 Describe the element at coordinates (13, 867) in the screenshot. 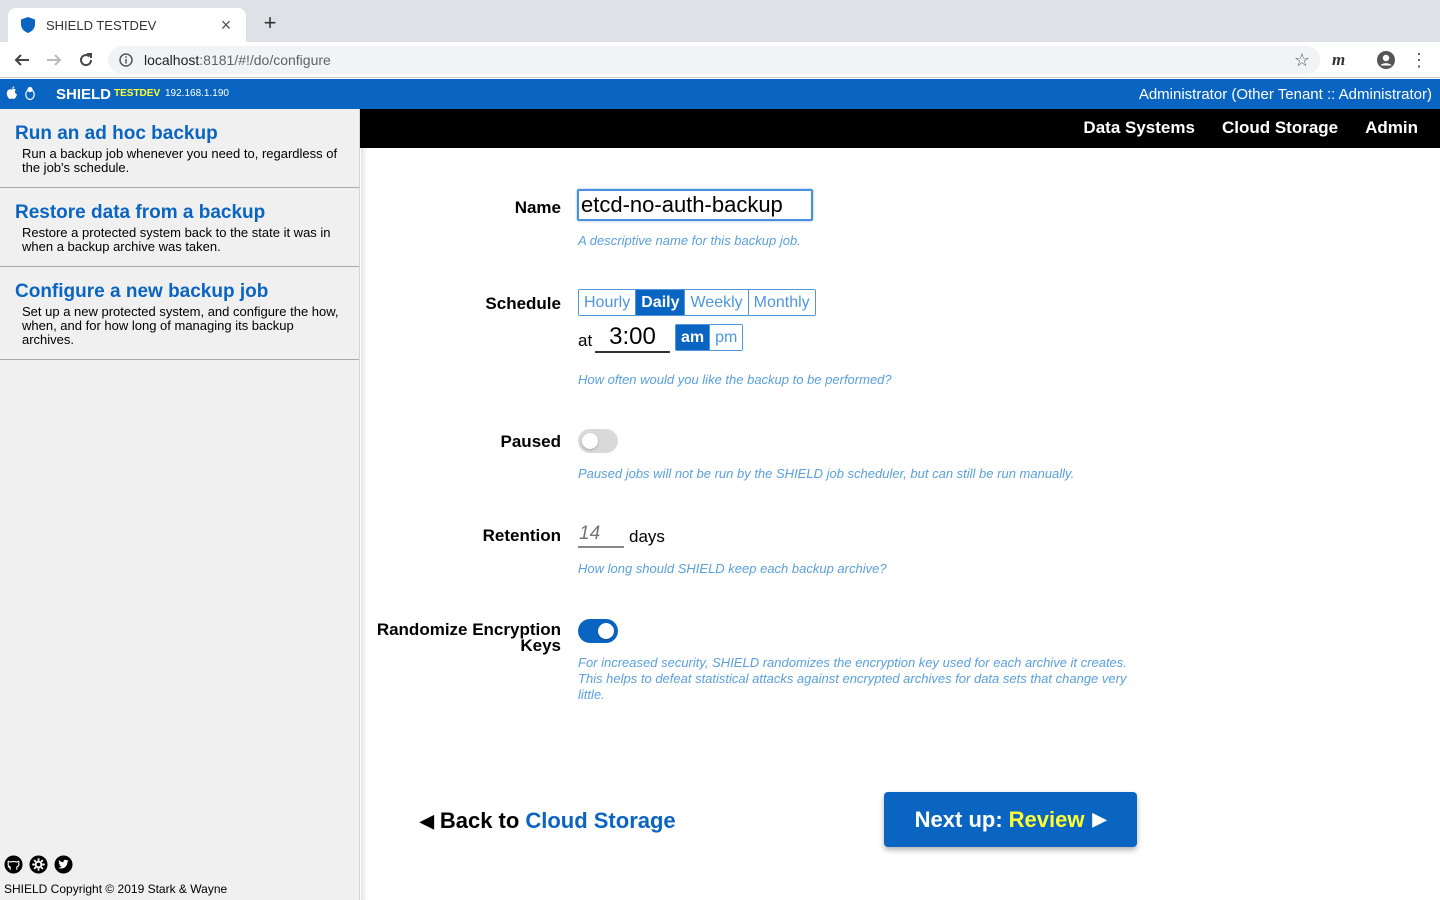

I see `github-icon` at that location.